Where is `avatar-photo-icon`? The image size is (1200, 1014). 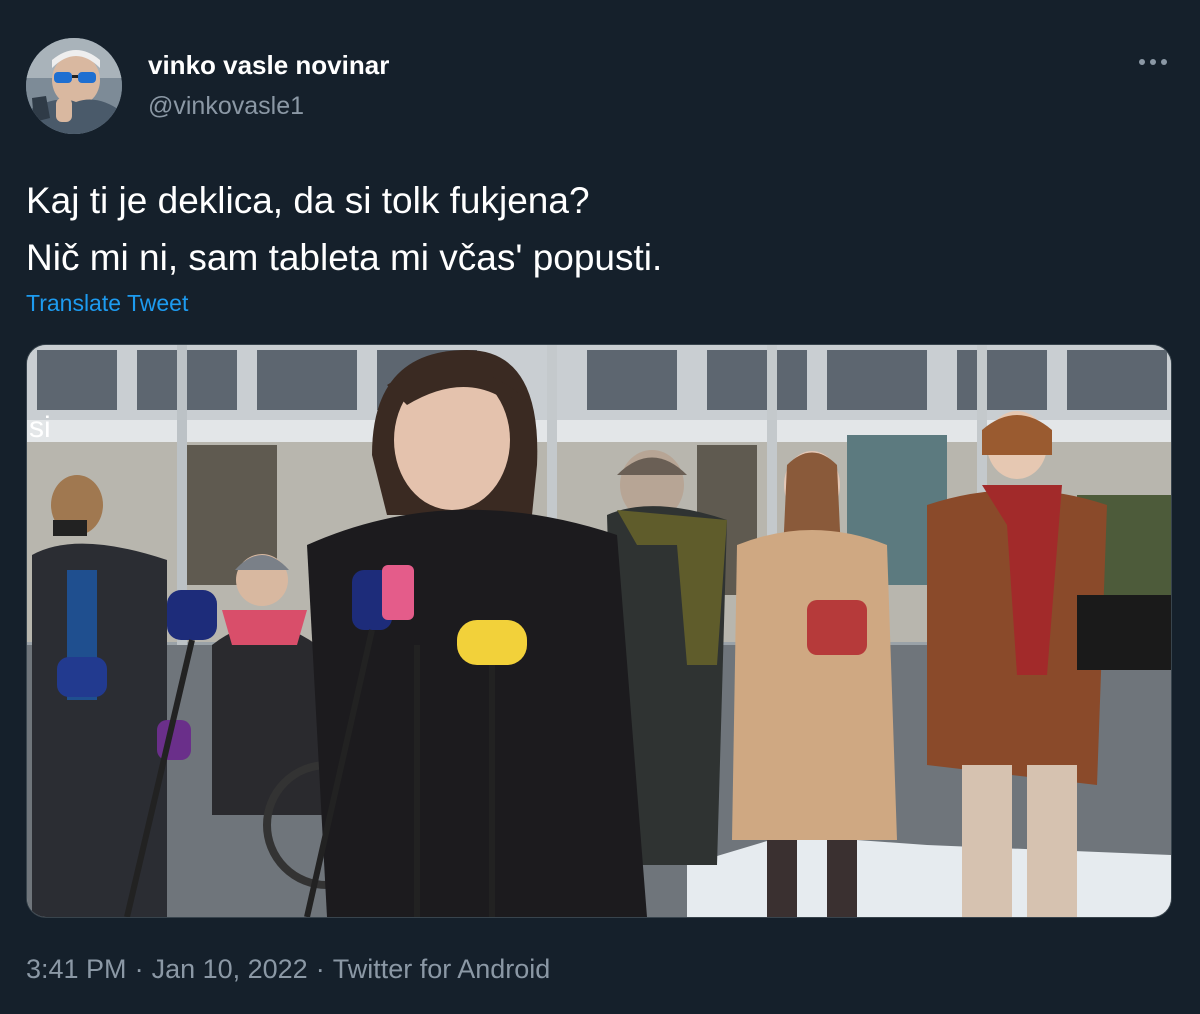
avatar-photo-icon is located at coordinates (74, 86).